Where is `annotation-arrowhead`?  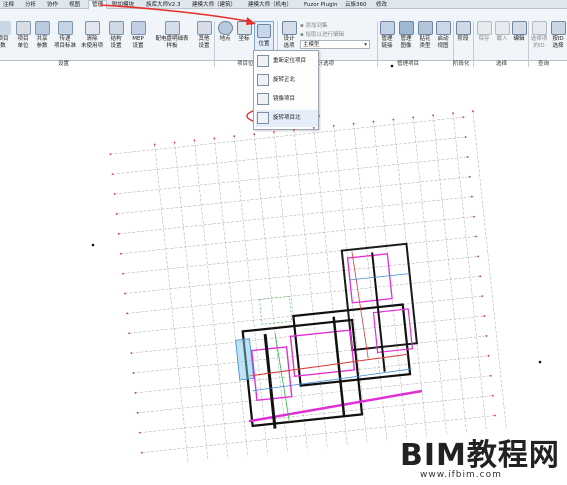 annotation-arrowhead is located at coordinates (251, 21).